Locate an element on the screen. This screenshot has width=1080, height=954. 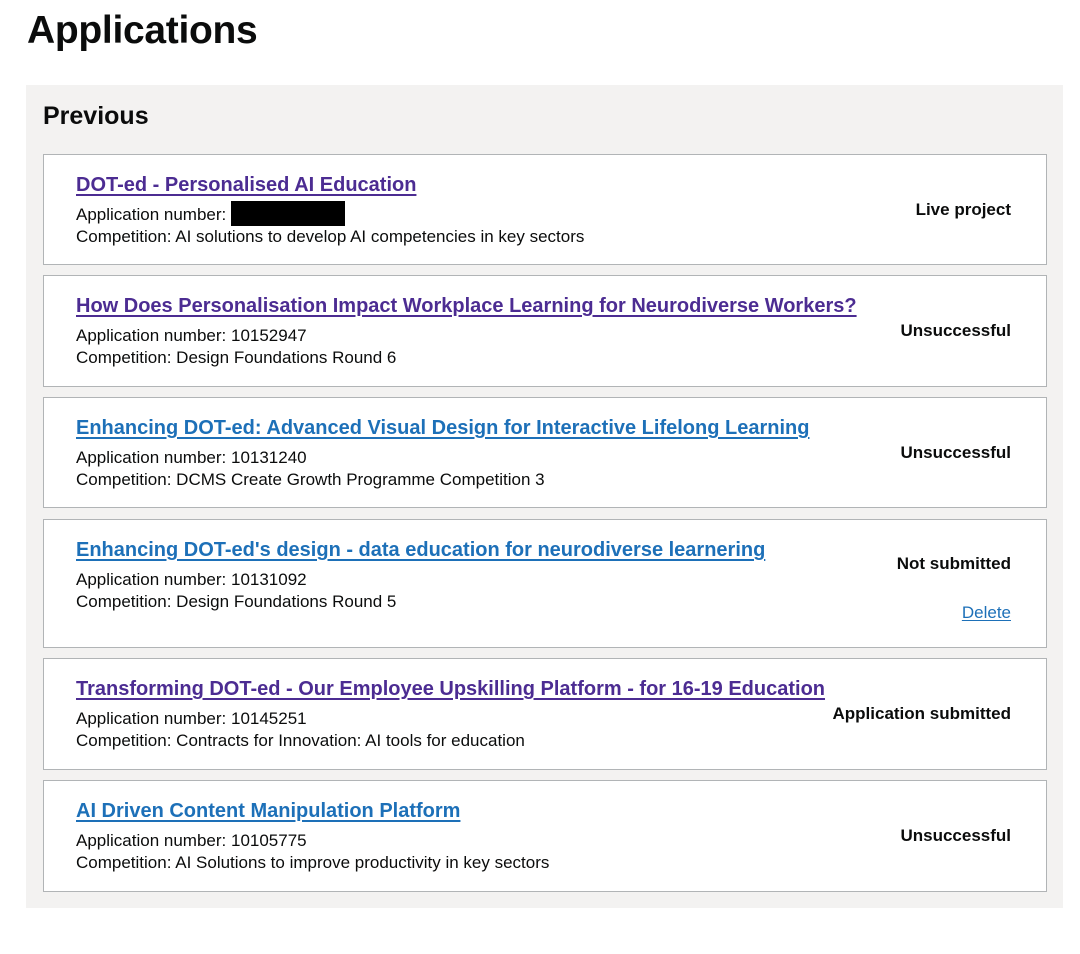
application-number: Application number: is located at coordinates (210, 213).